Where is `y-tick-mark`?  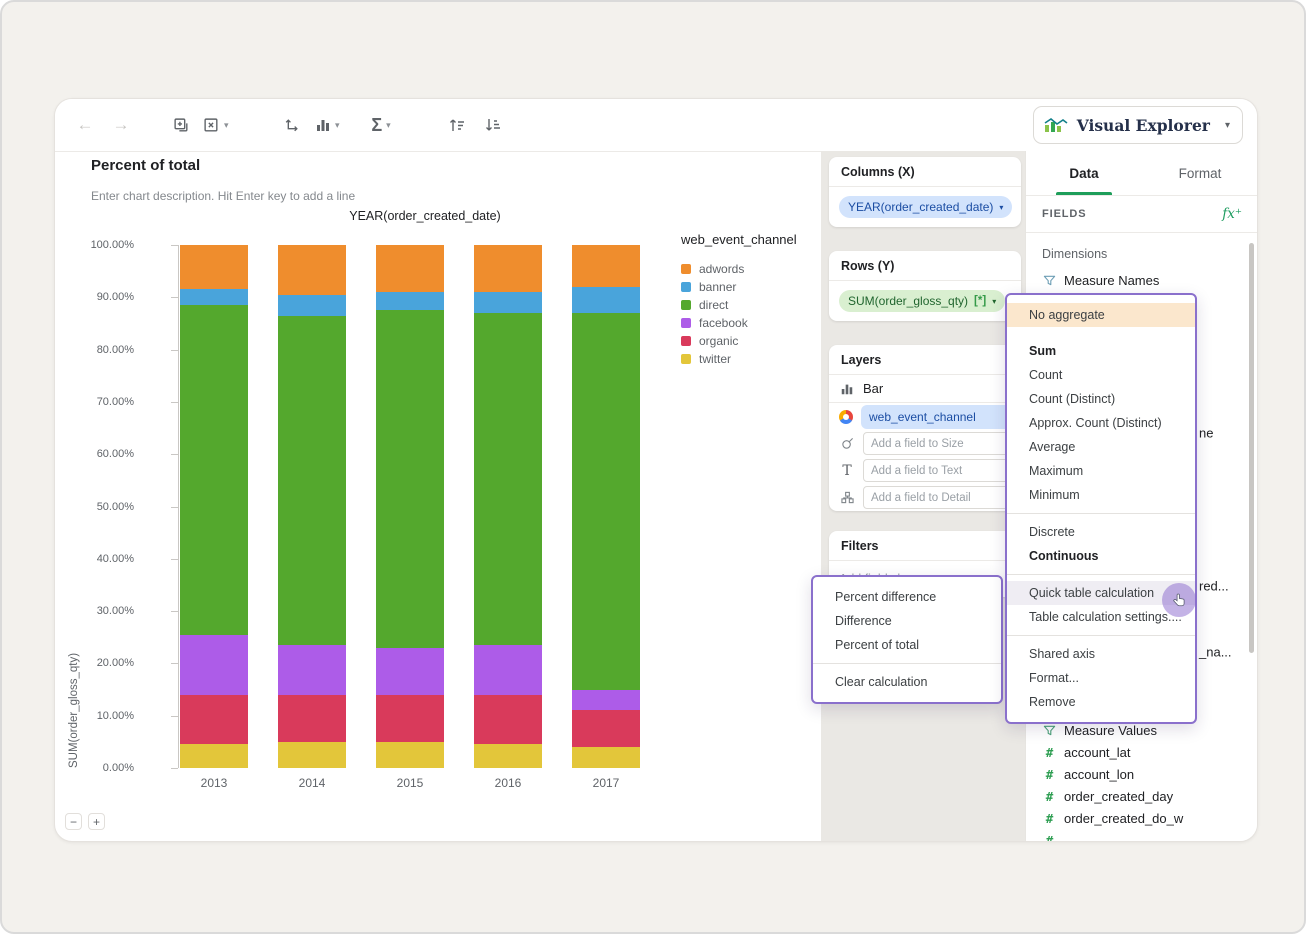
y-tick-mark is located at coordinates (174, 455).